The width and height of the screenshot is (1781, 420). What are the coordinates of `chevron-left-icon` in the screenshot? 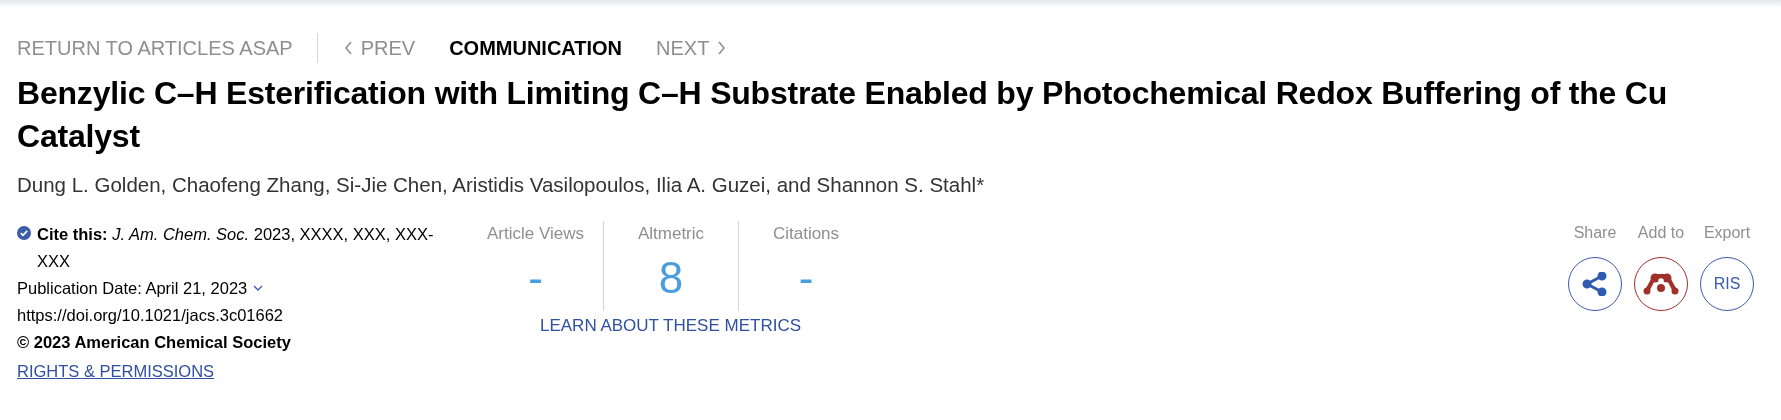 It's located at (348, 48).